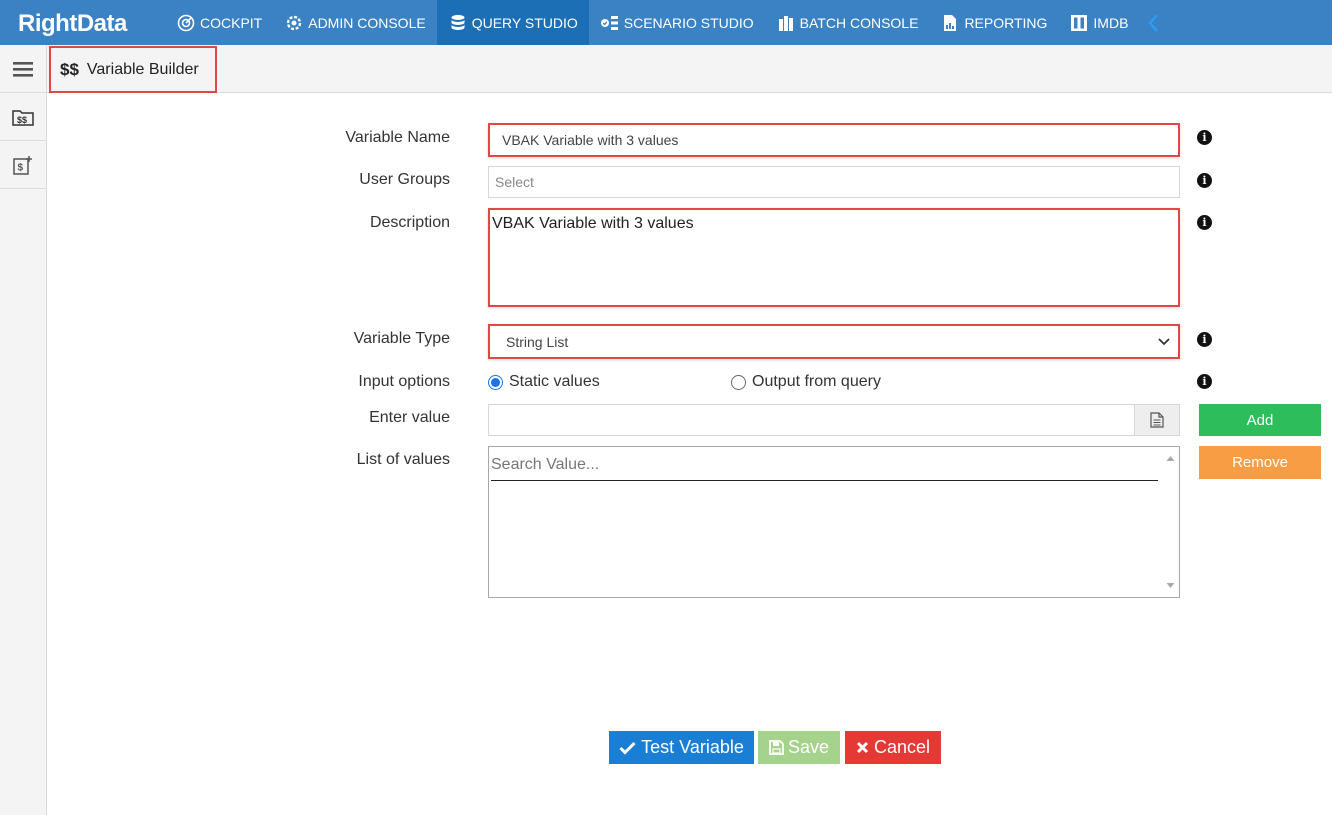  I want to click on static-values-label: Static values, so click(554, 381).